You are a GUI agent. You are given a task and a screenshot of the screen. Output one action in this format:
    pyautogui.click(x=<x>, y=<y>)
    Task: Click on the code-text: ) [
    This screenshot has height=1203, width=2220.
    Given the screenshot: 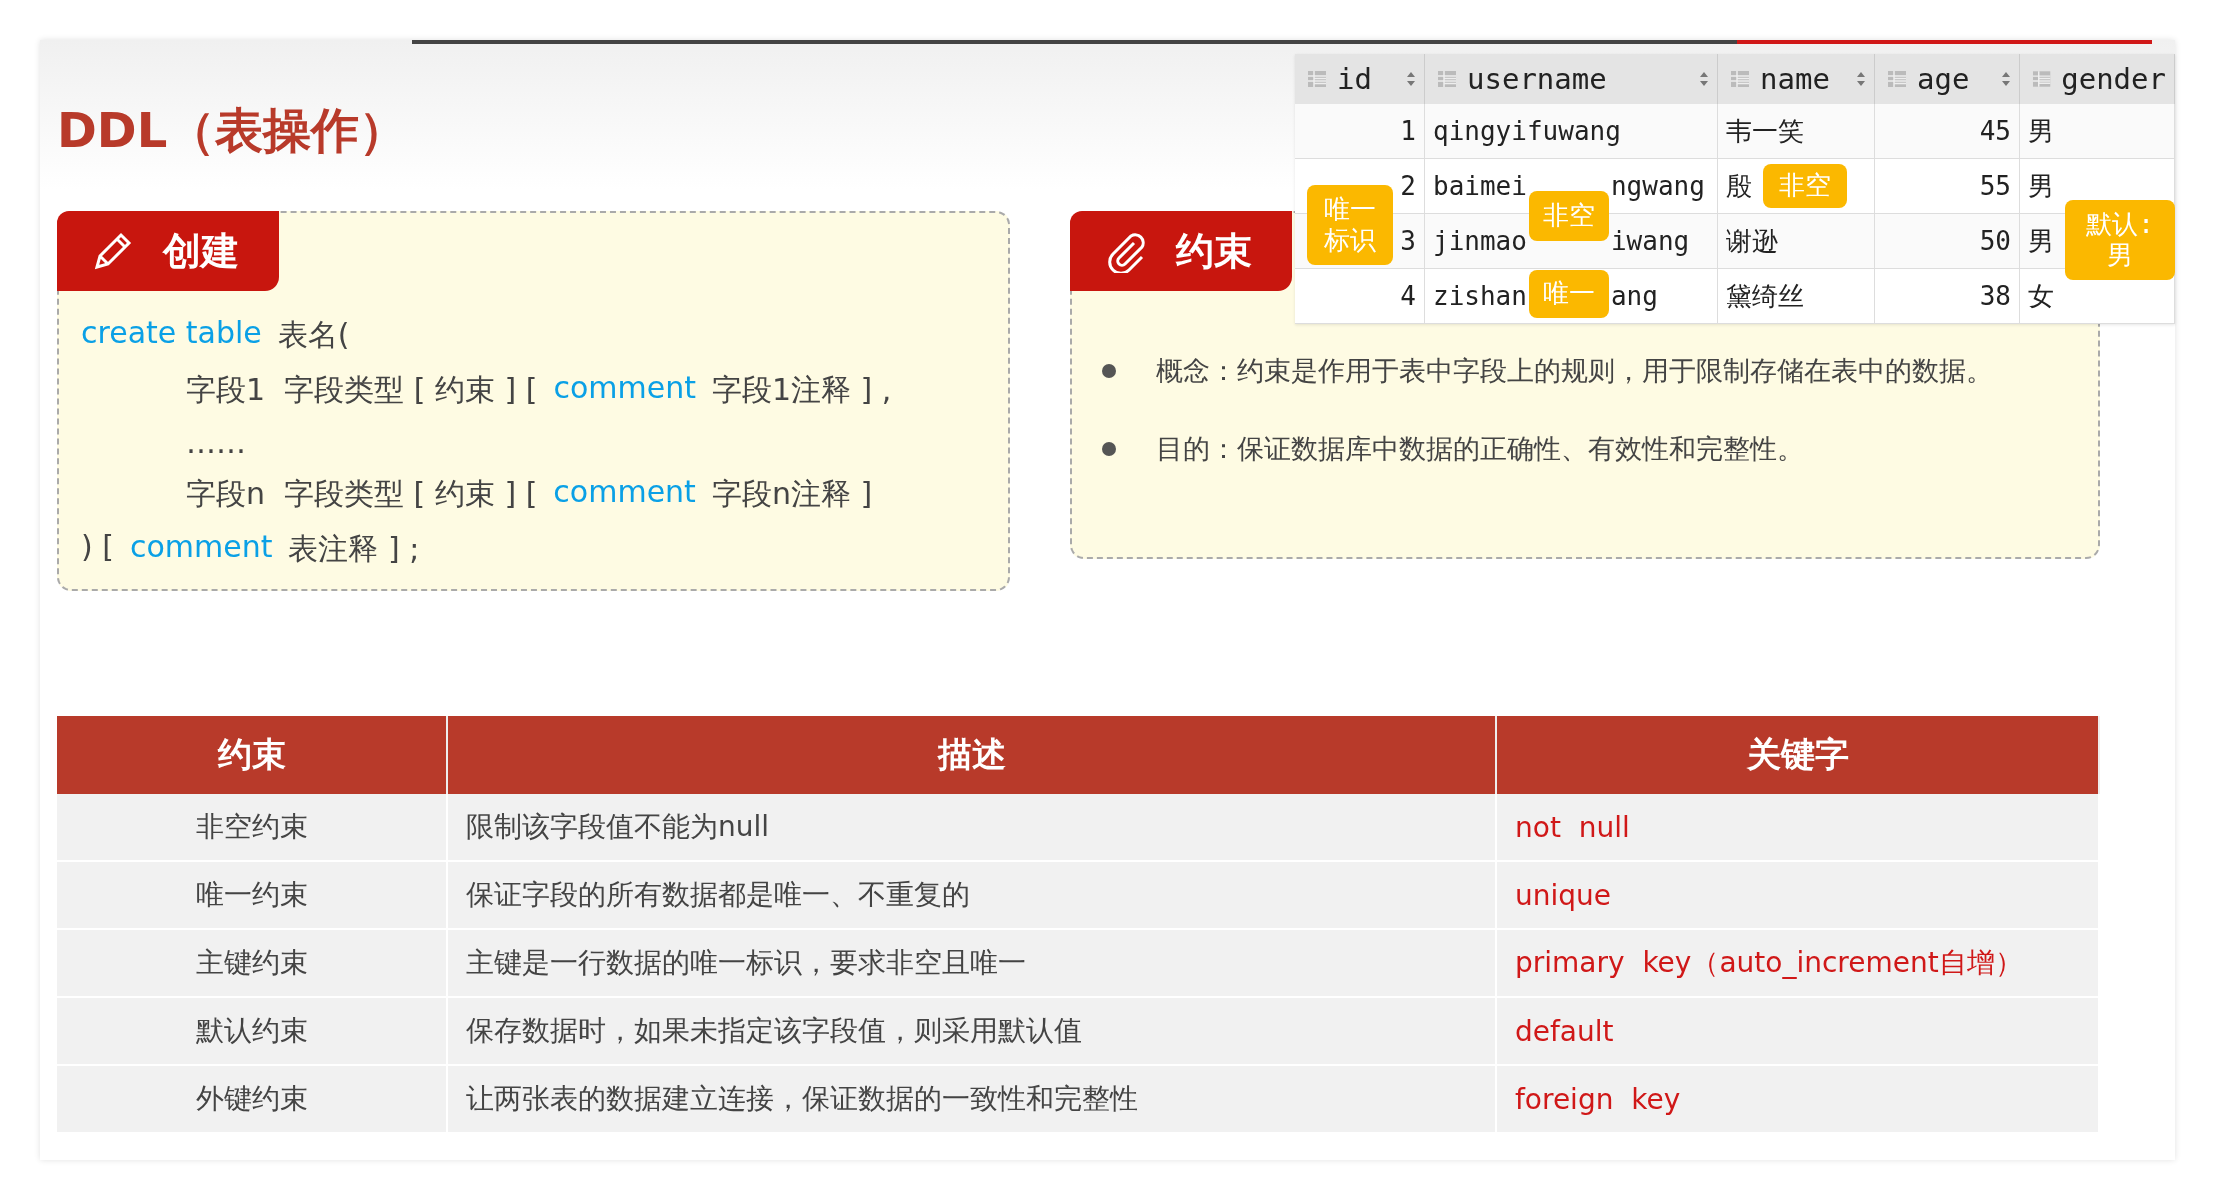 What is the action you would take?
    pyautogui.click(x=97, y=547)
    